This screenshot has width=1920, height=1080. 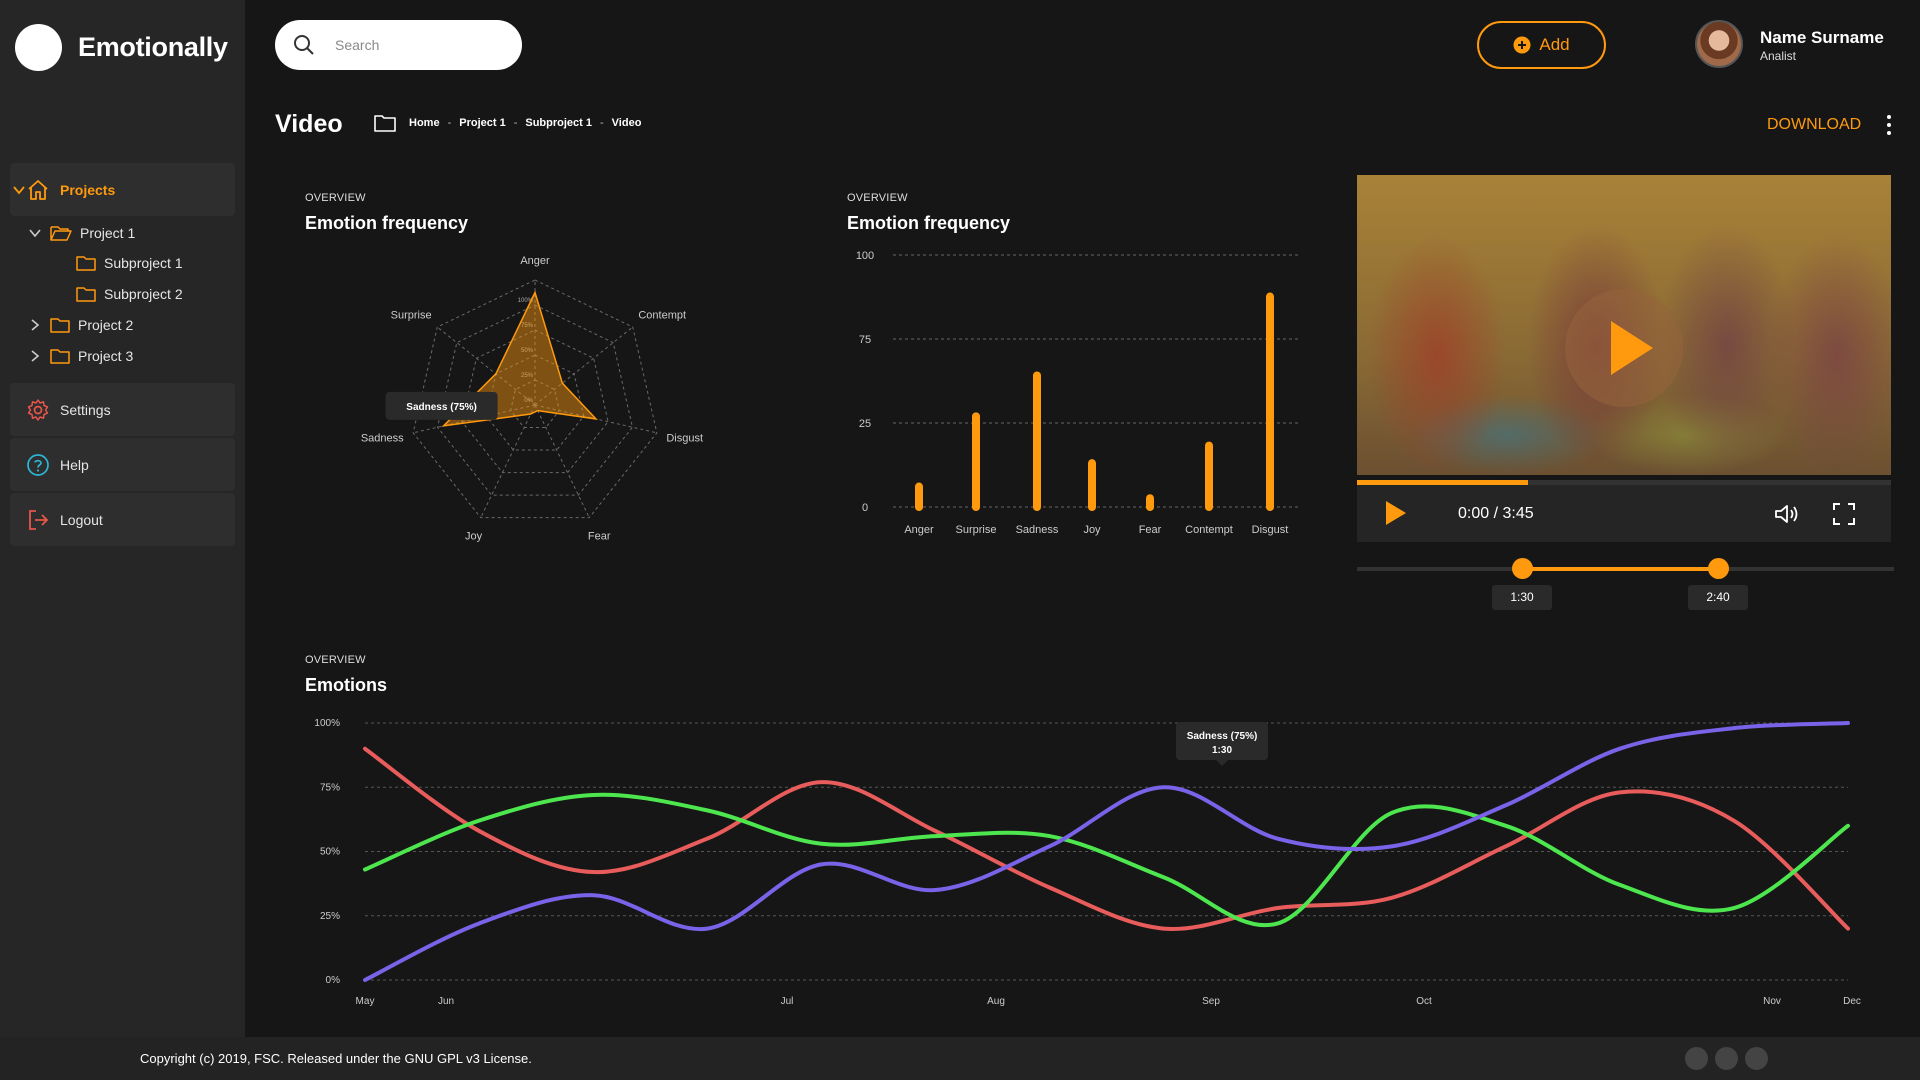 I want to click on tree-item-label: Project 3, so click(x=106, y=356).